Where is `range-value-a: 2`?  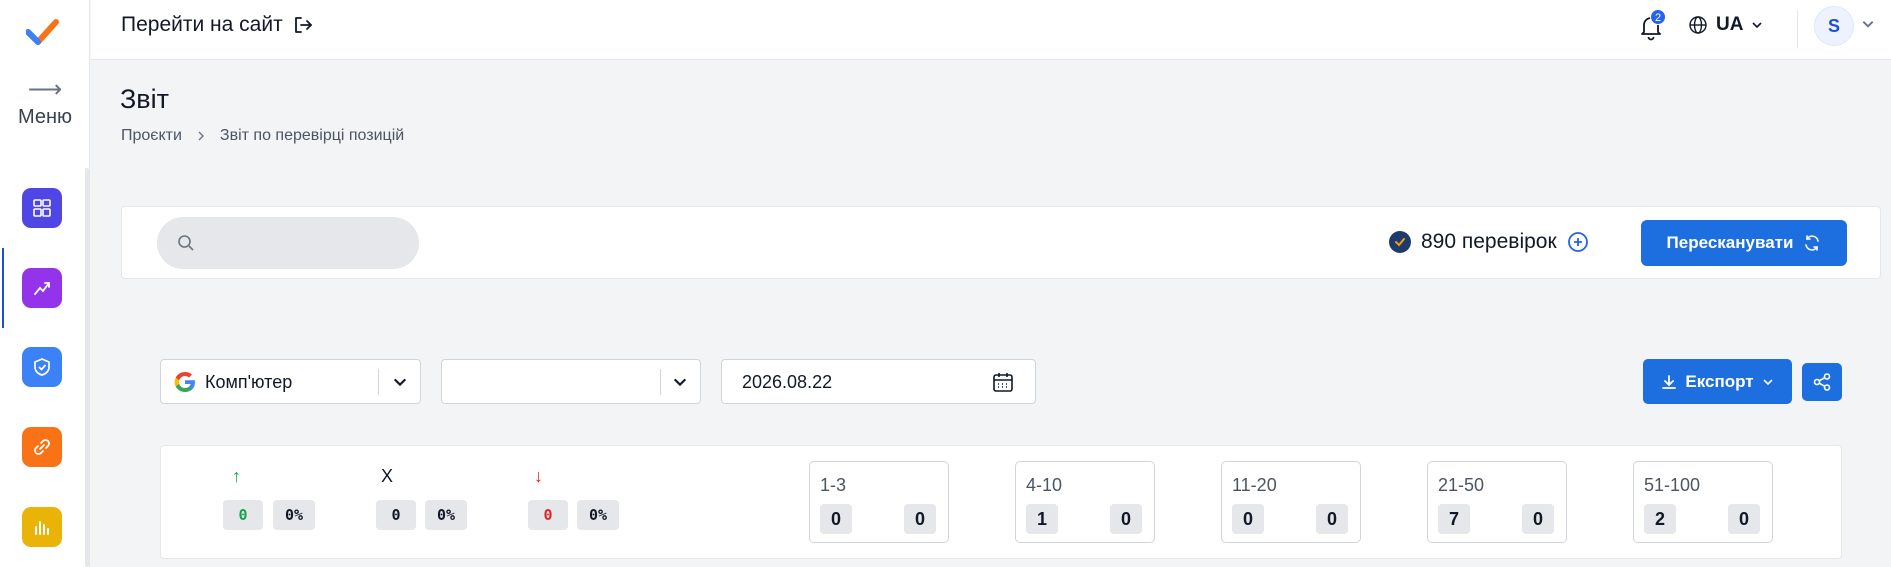 range-value-a: 2 is located at coordinates (1660, 519).